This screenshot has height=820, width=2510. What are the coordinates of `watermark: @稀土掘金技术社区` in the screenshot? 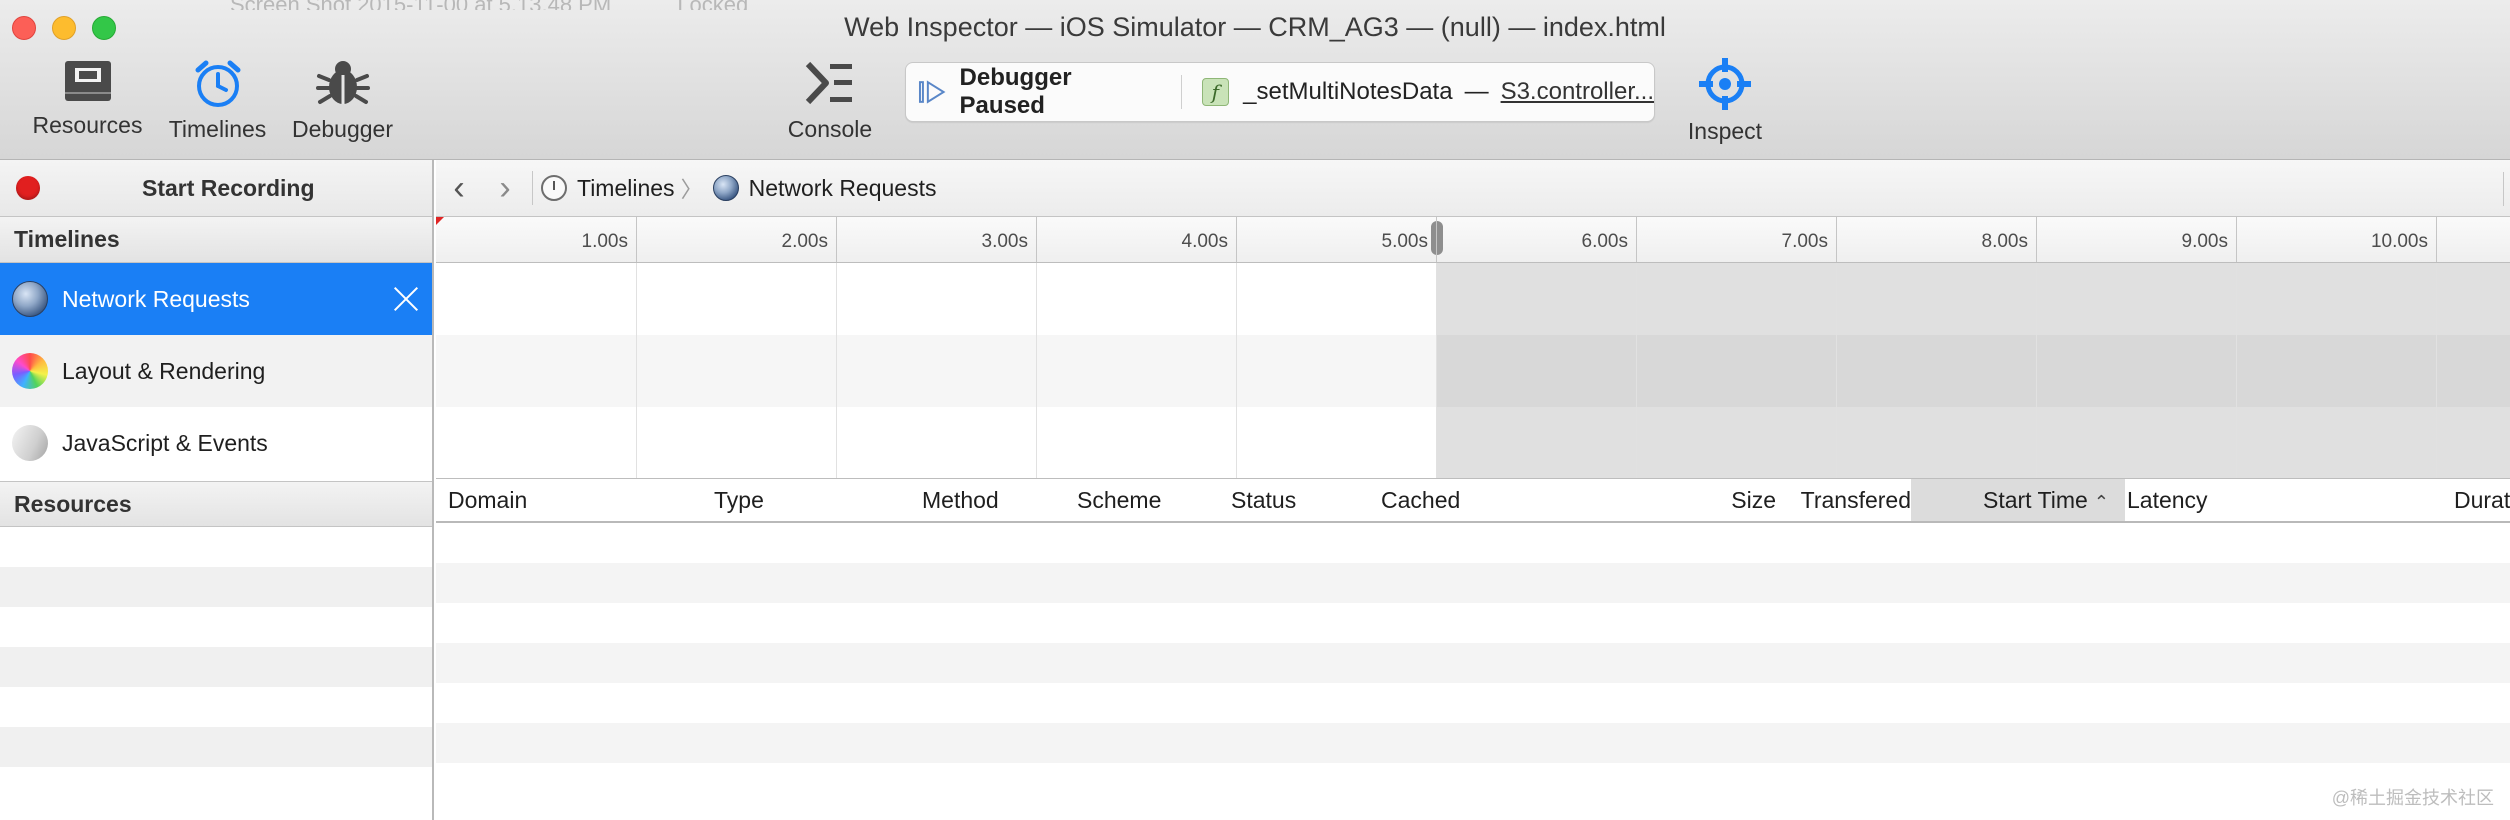 It's located at (2412, 798).